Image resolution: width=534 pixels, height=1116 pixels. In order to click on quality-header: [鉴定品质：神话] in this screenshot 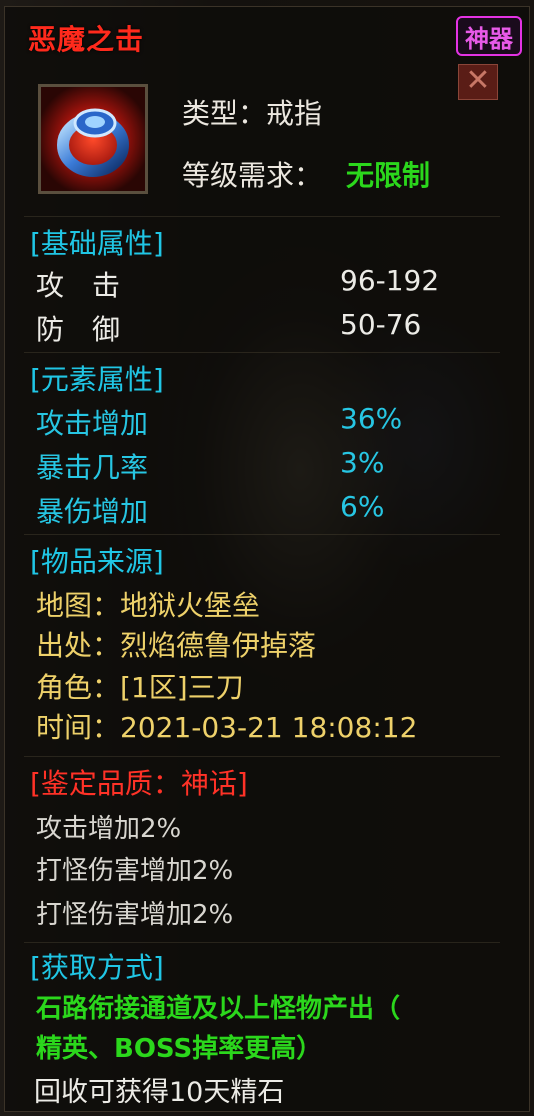, I will do `click(139, 783)`.